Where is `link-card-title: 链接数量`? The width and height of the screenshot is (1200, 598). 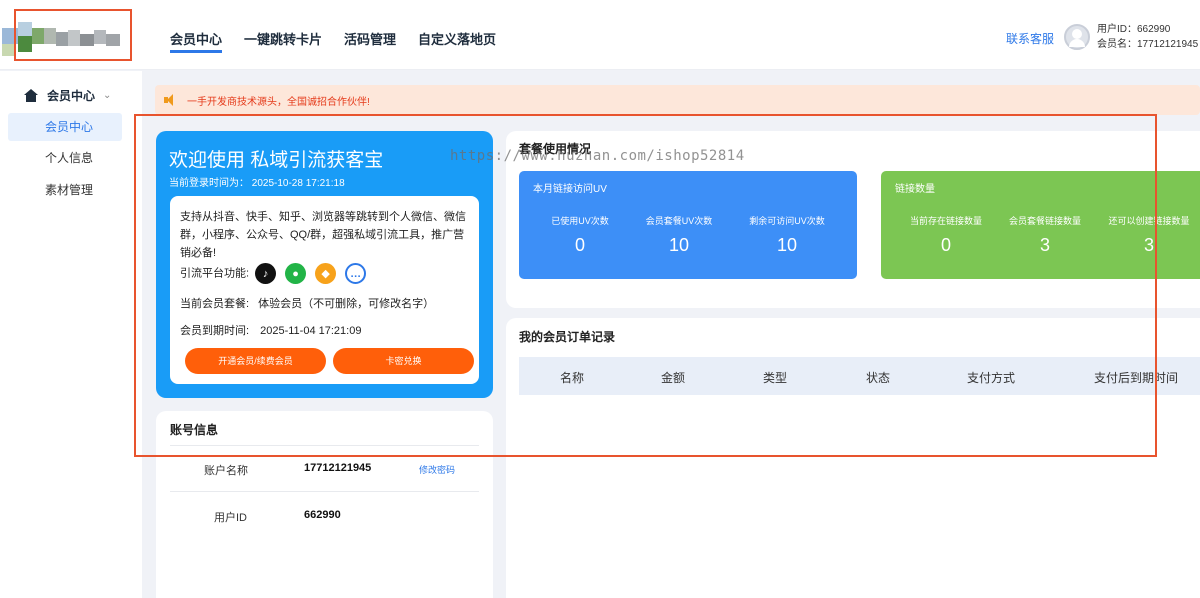 link-card-title: 链接数量 is located at coordinates (915, 189).